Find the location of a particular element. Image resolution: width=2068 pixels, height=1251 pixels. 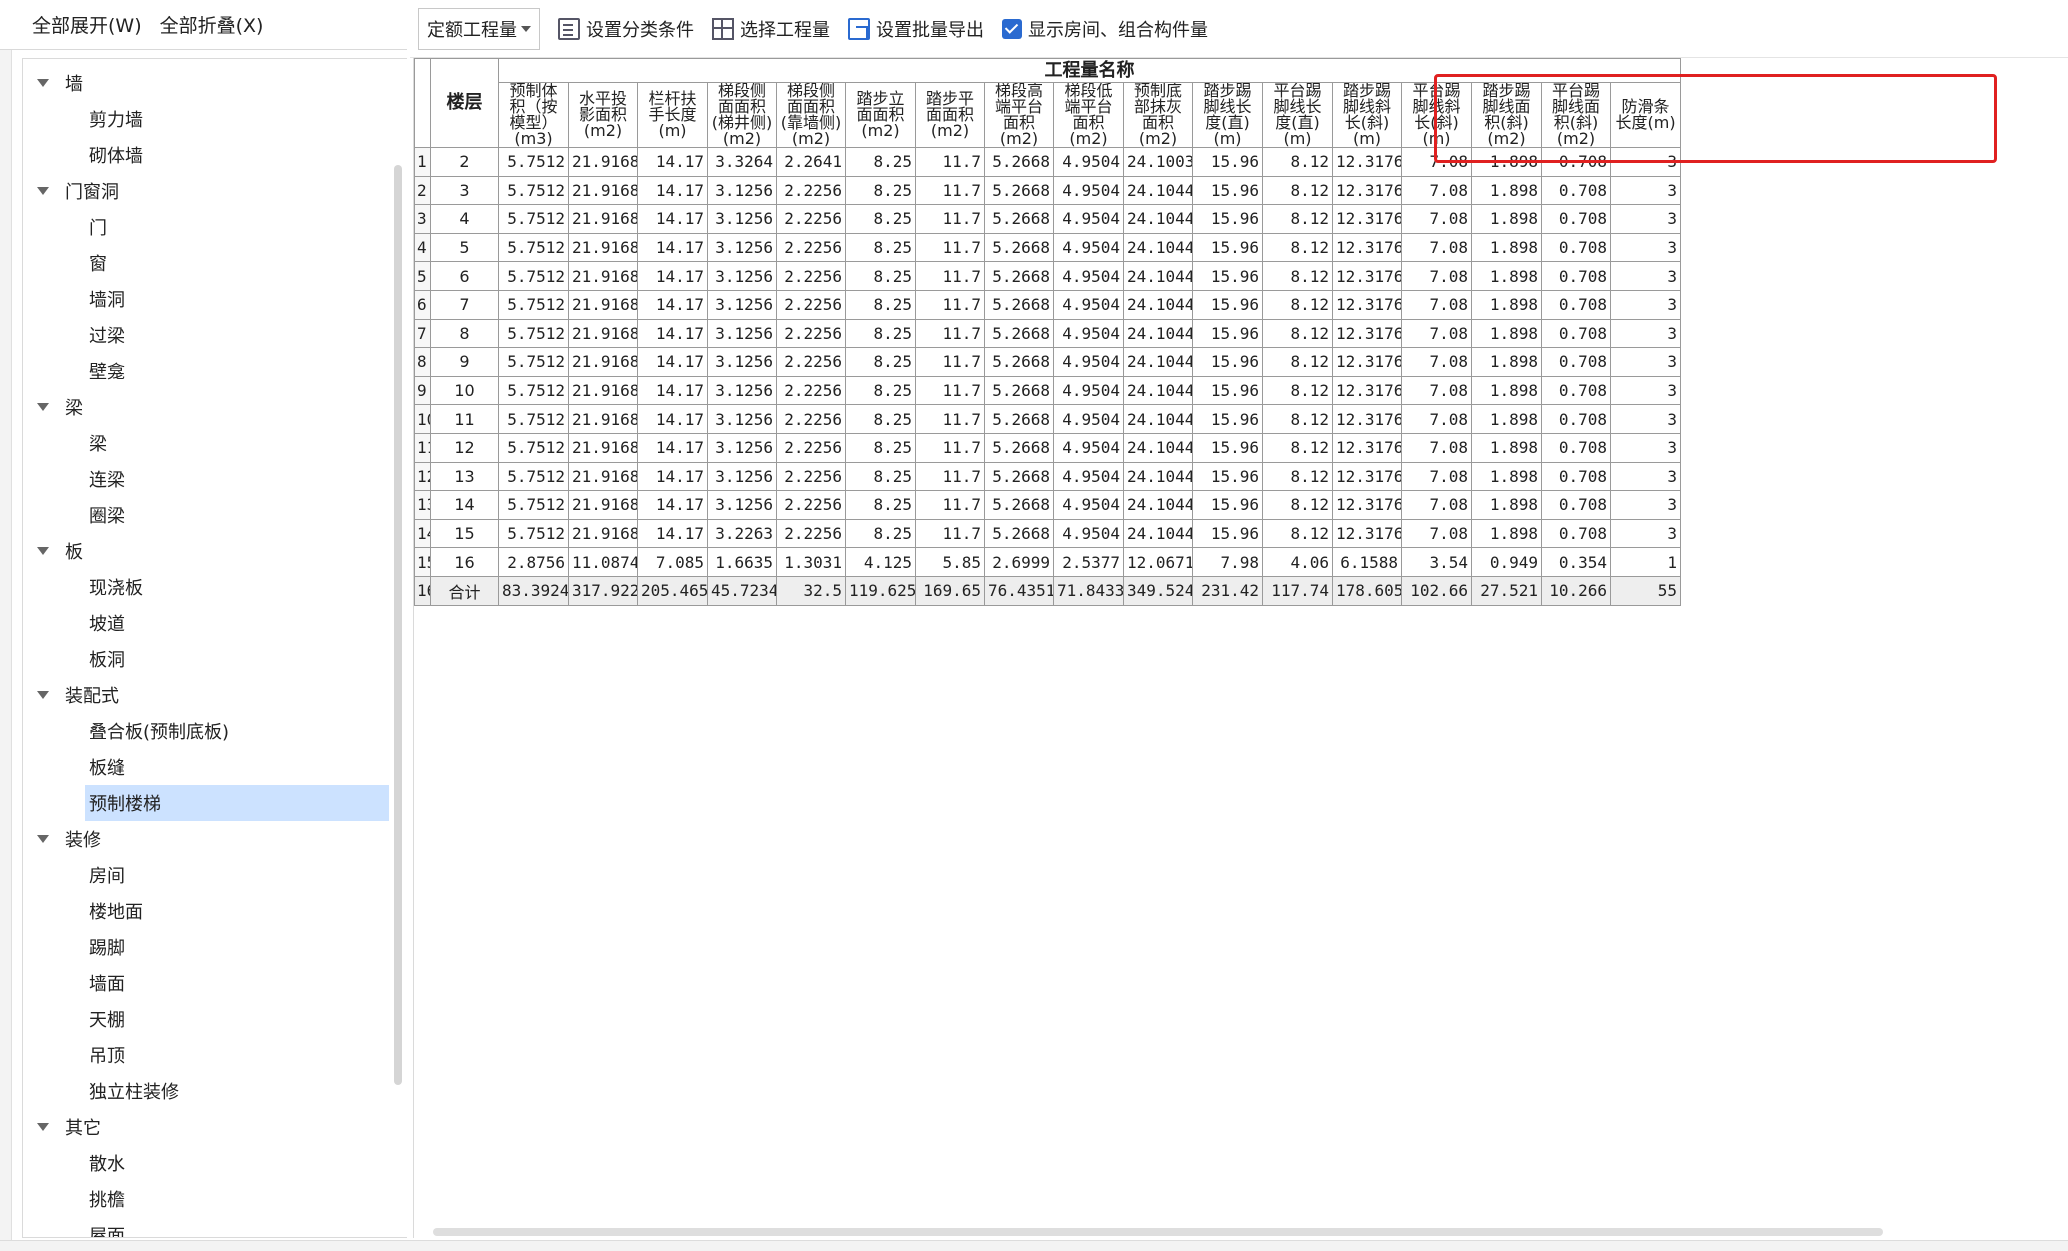

column-header: 梯段侧面面积(靠墙侧)(m2) is located at coordinates (811, 115).